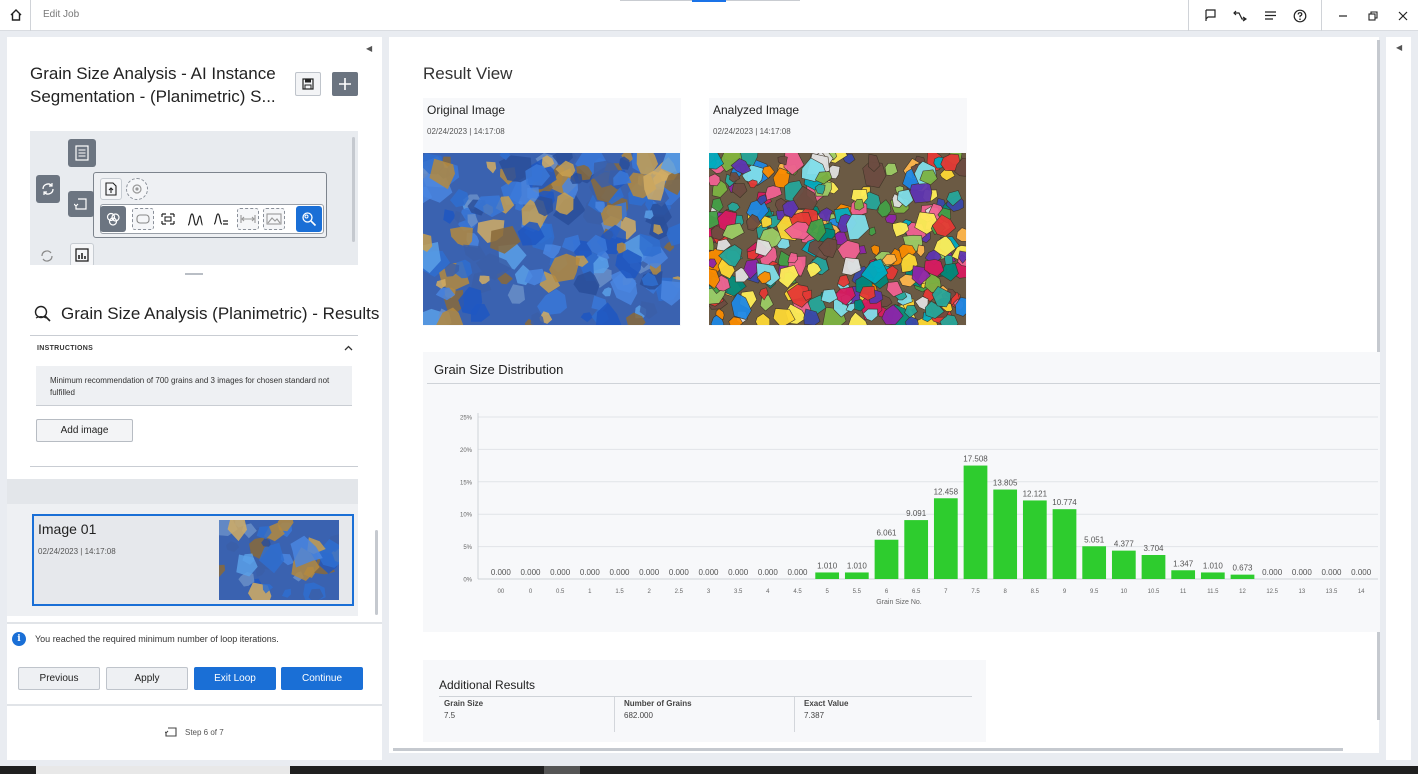 This screenshot has height=774, width=1418. I want to click on separator, so click(1321, 15).